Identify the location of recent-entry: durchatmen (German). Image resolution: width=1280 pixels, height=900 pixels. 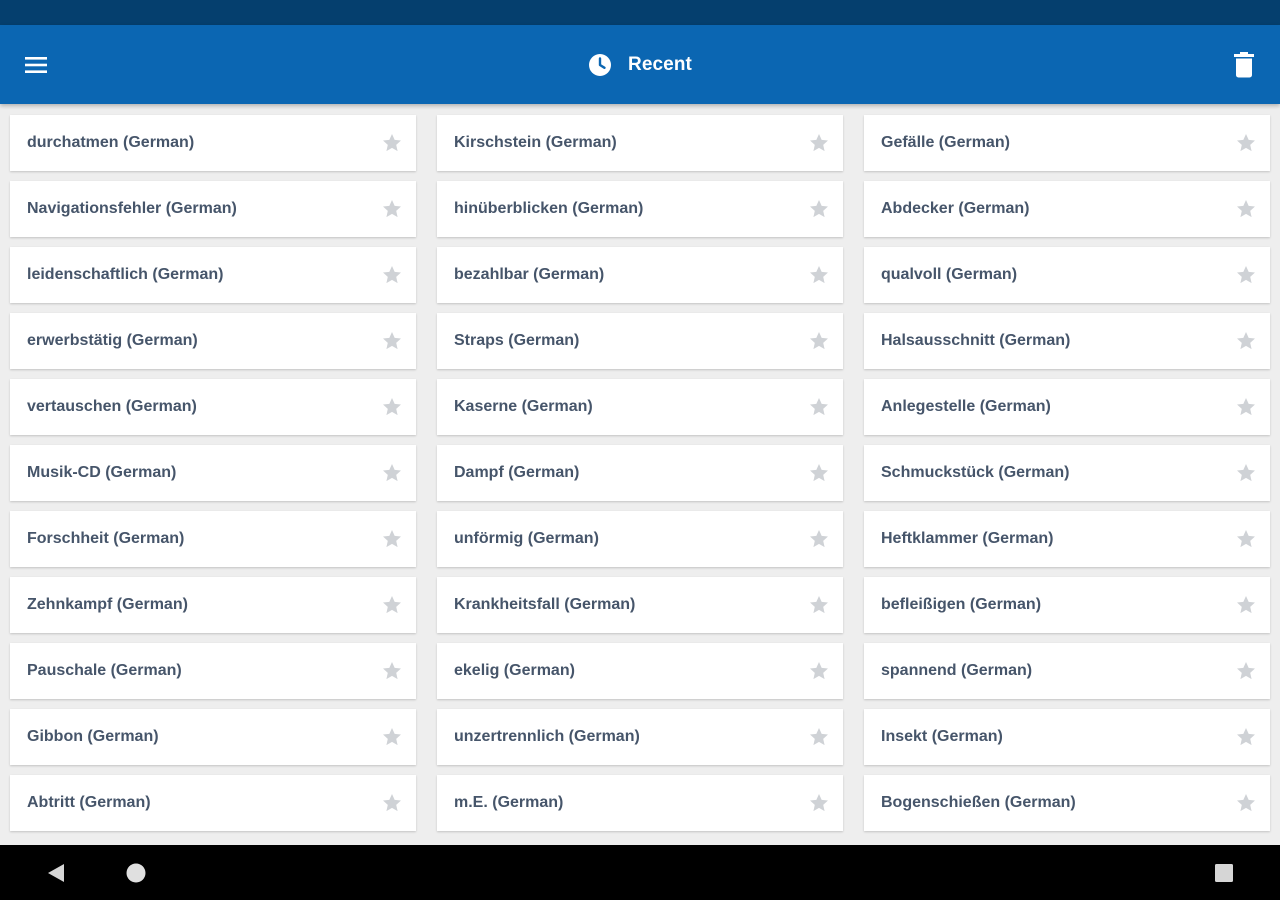
(213, 143).